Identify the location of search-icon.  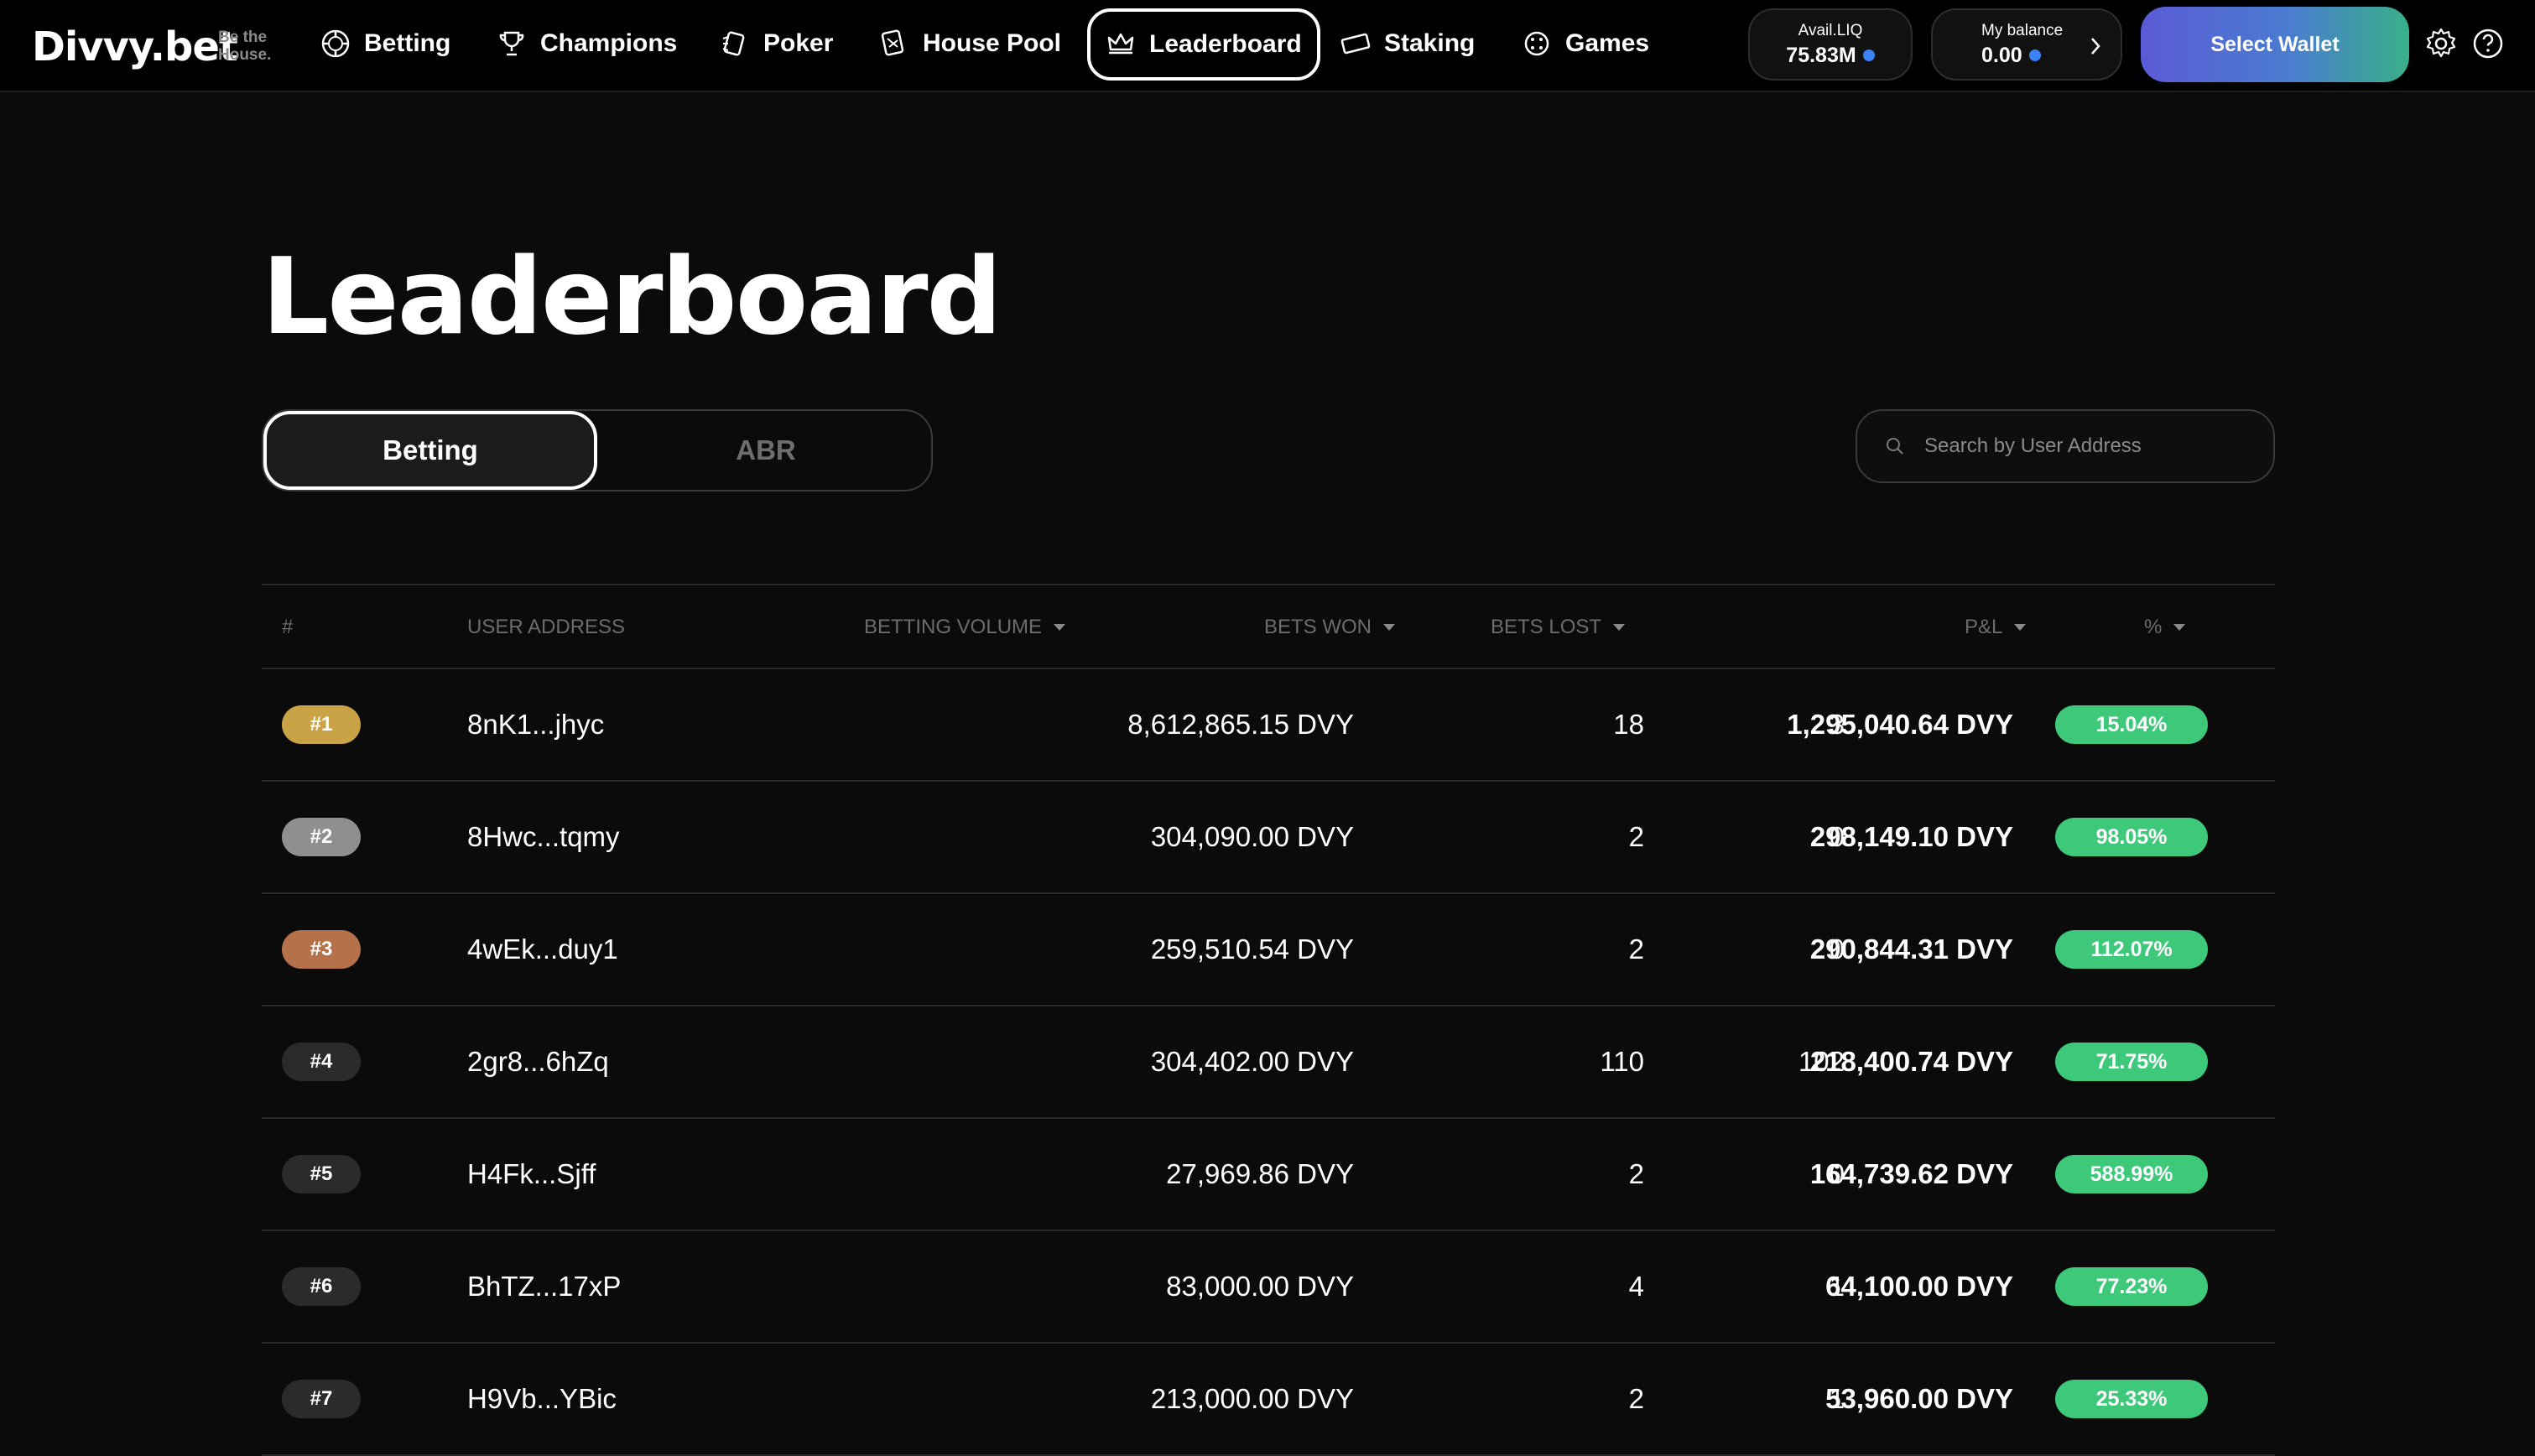
(1895, 447).